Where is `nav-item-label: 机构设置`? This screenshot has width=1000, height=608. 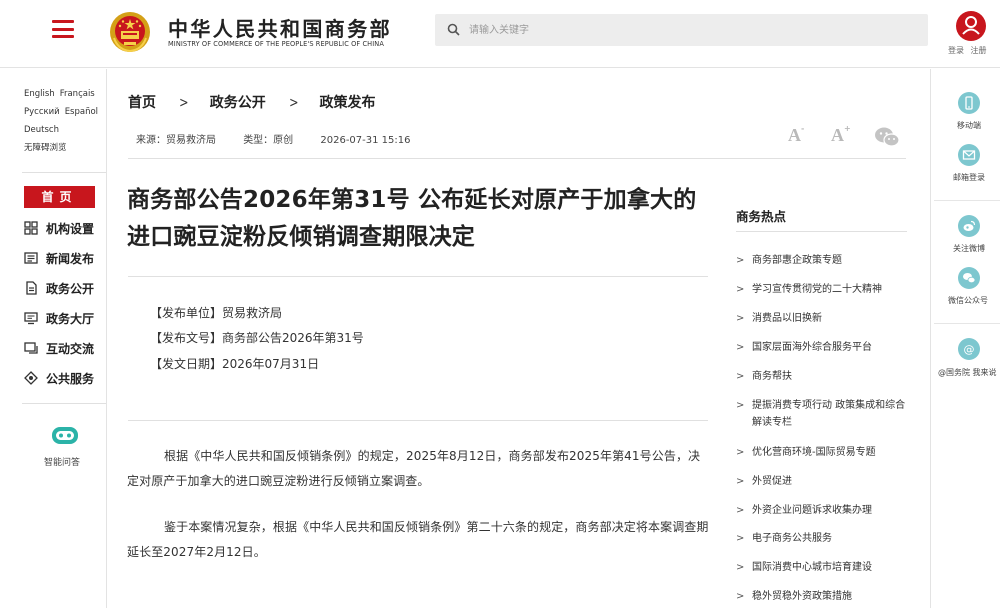
nav-item-label: 机构设置 is located at coordinates (70, 229).